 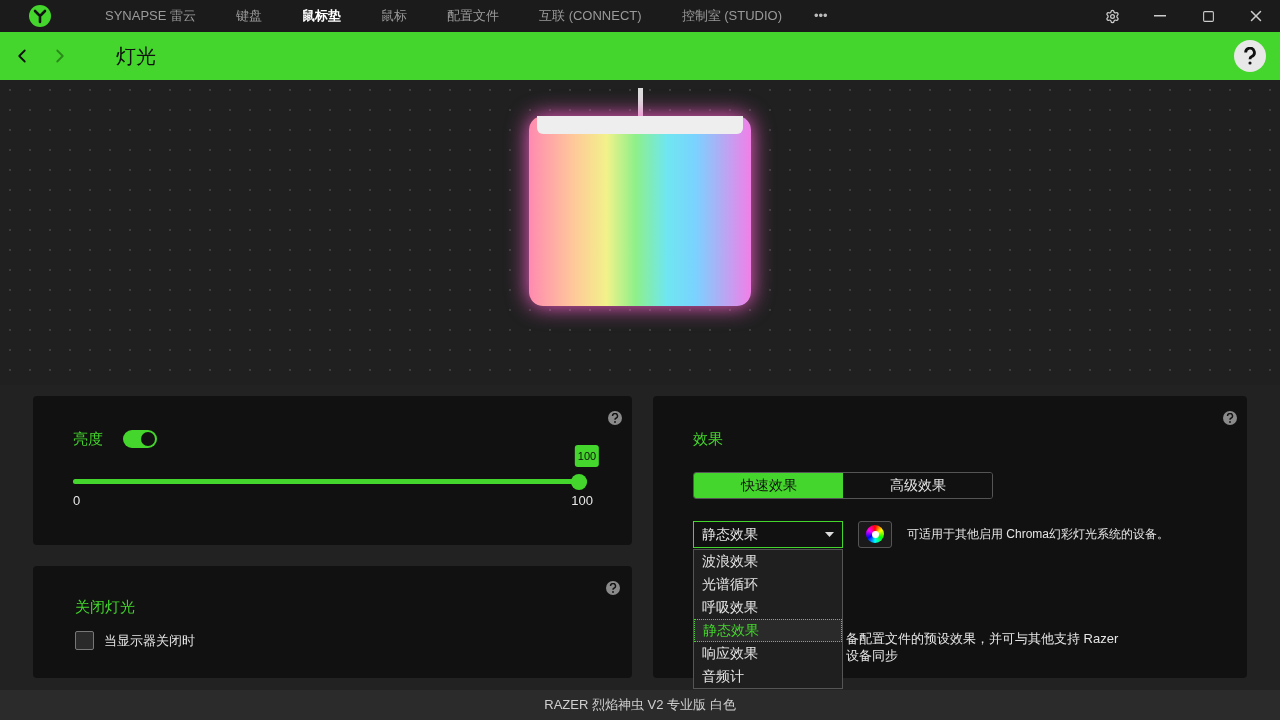 I want to click on help-button, so click(x=1250, y=56).